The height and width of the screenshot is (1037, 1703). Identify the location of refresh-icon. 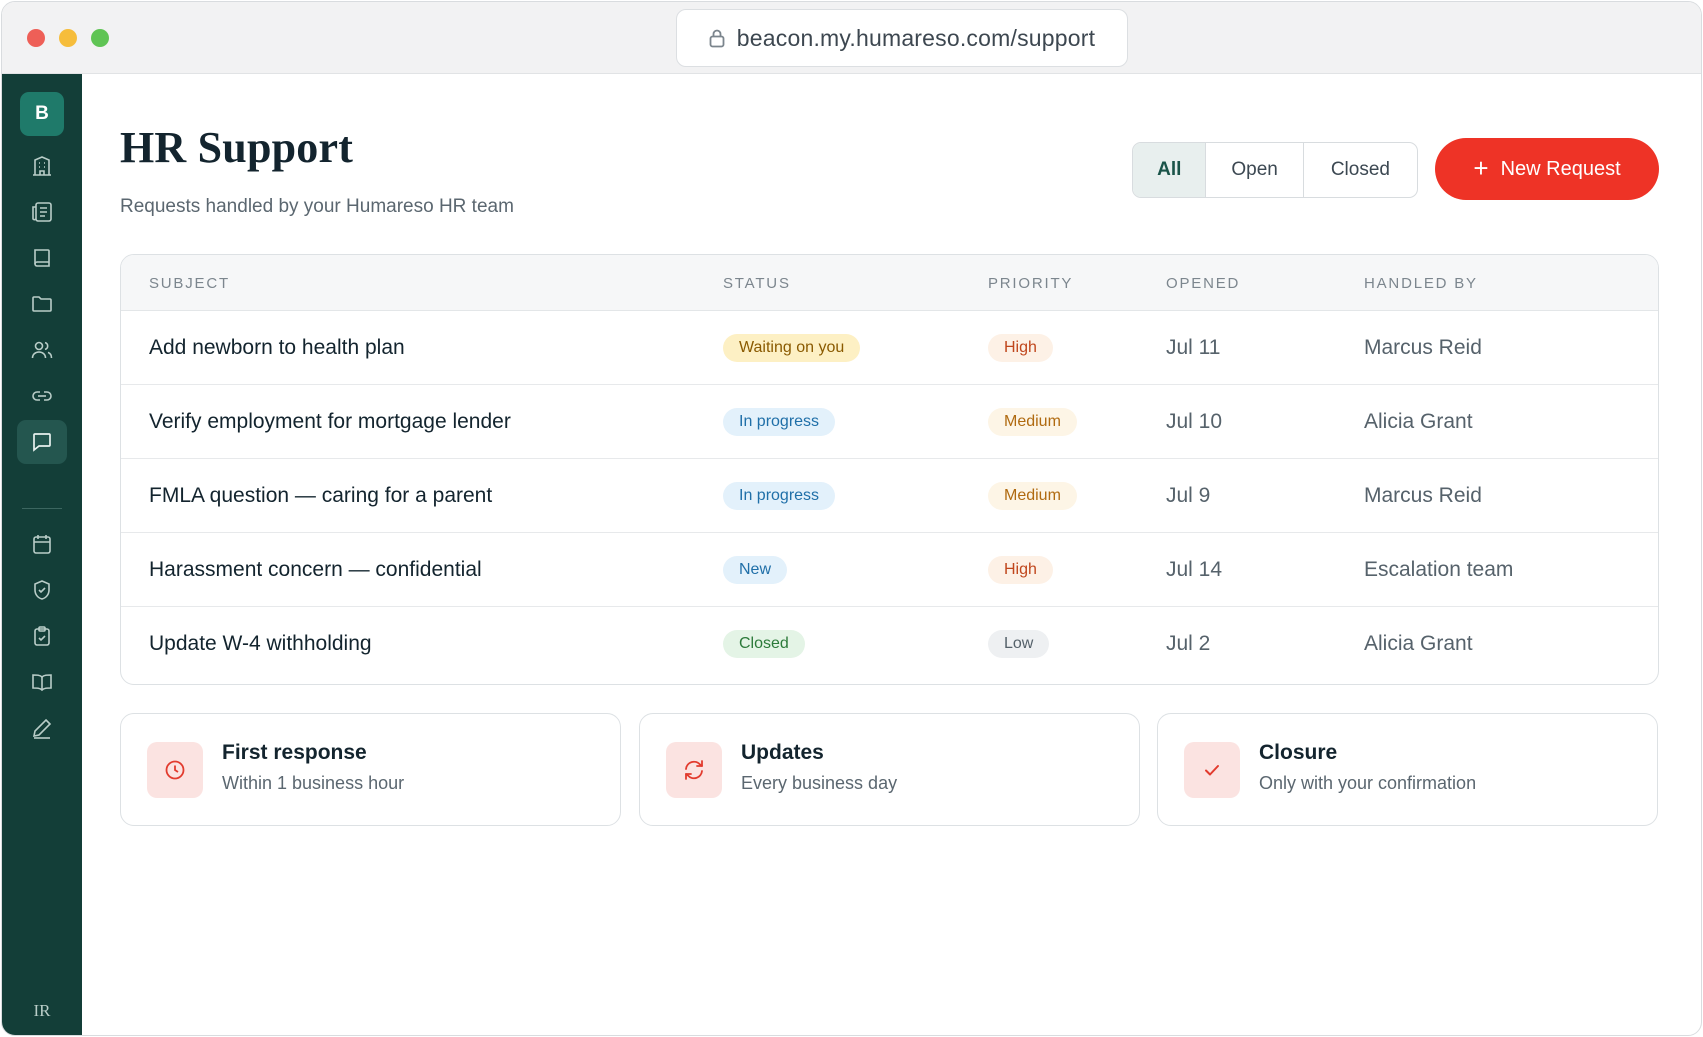
(694, 770).